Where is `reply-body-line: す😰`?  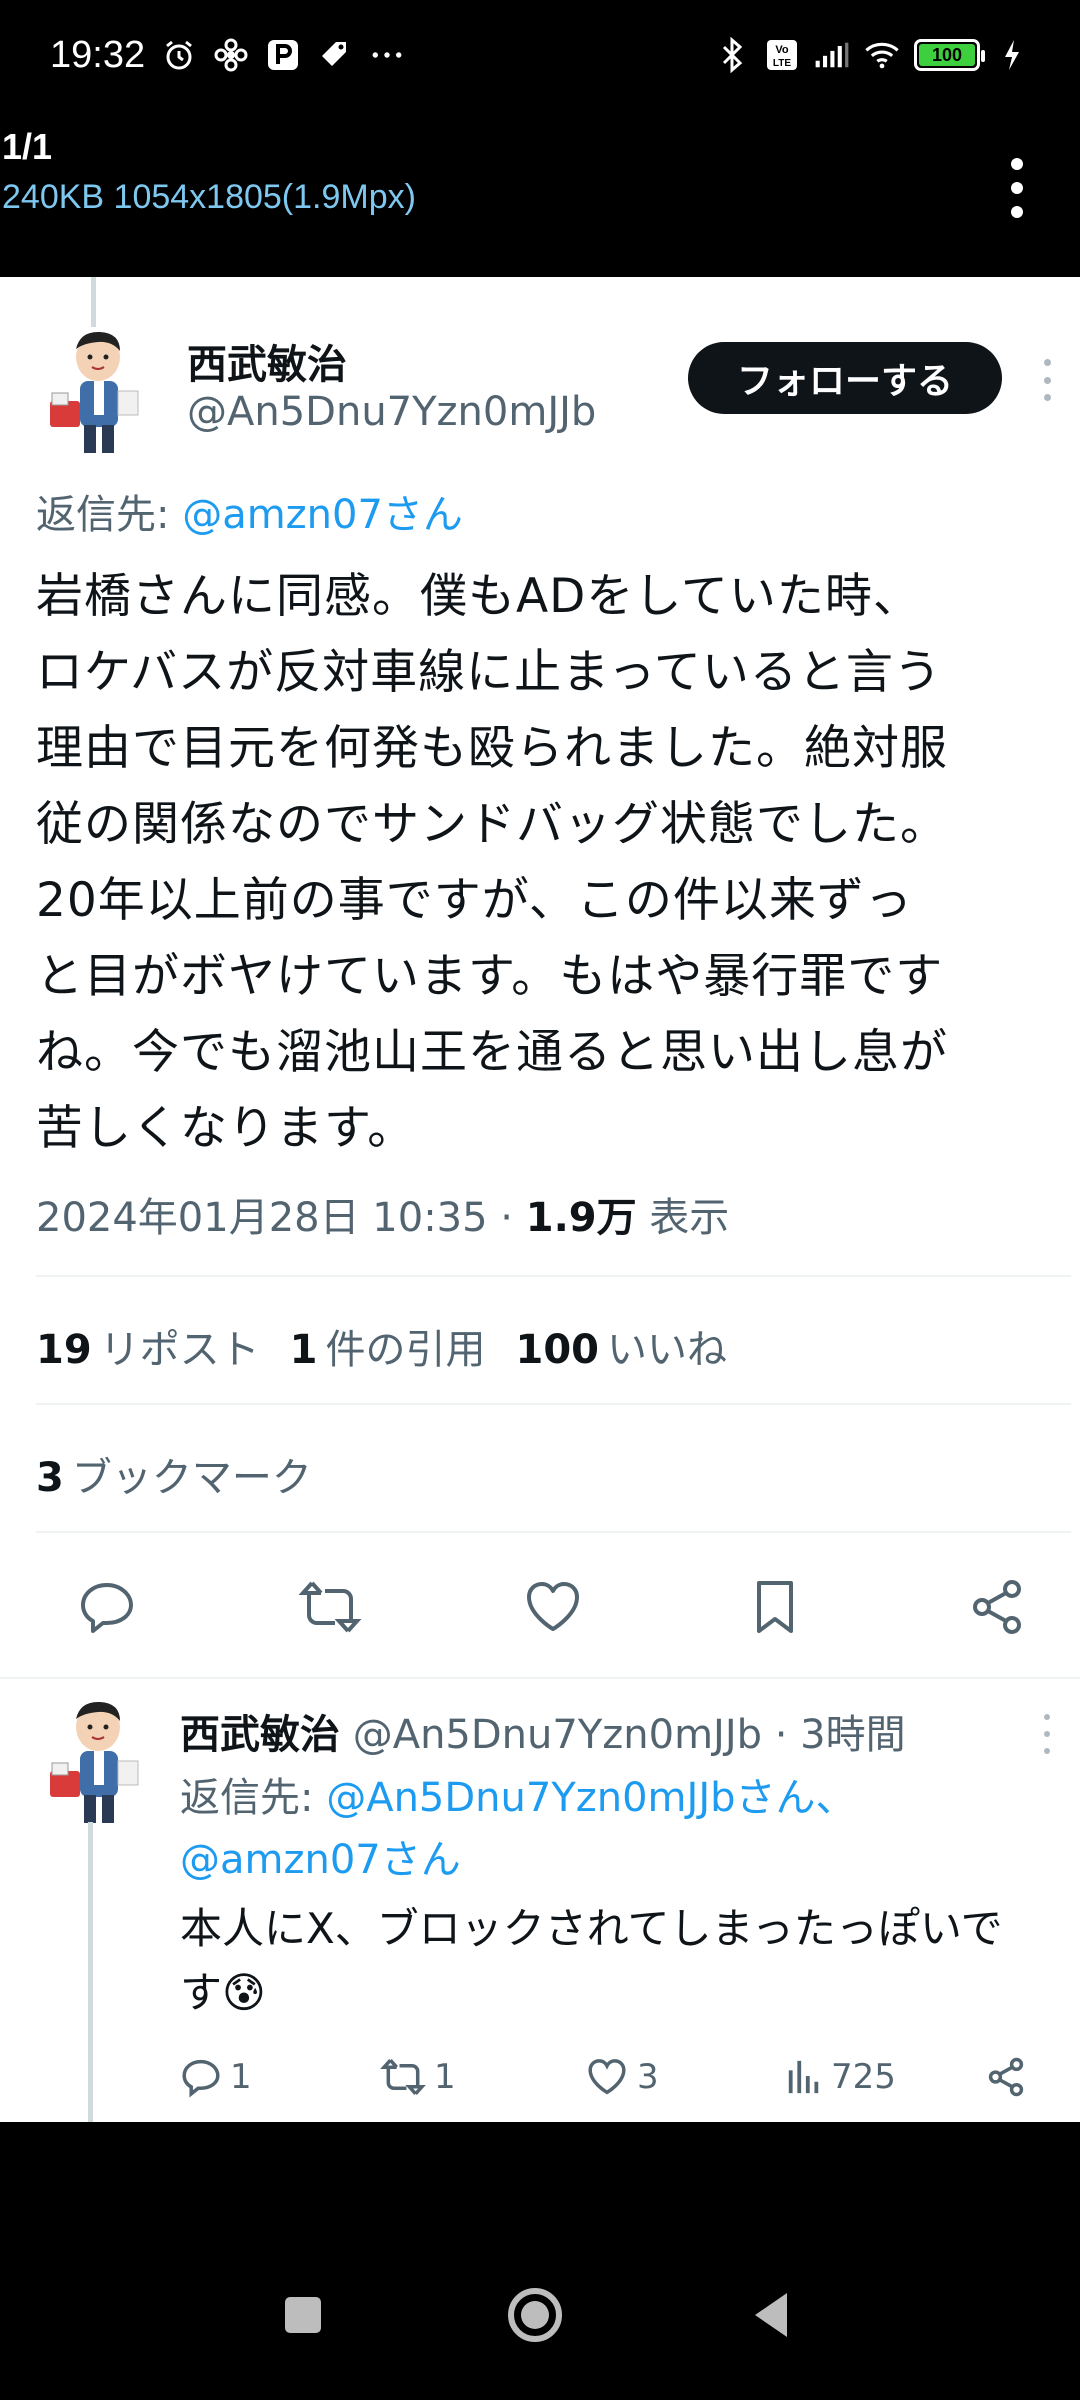
reply-body-line: す😰 is located at coordinates (620, 1993).